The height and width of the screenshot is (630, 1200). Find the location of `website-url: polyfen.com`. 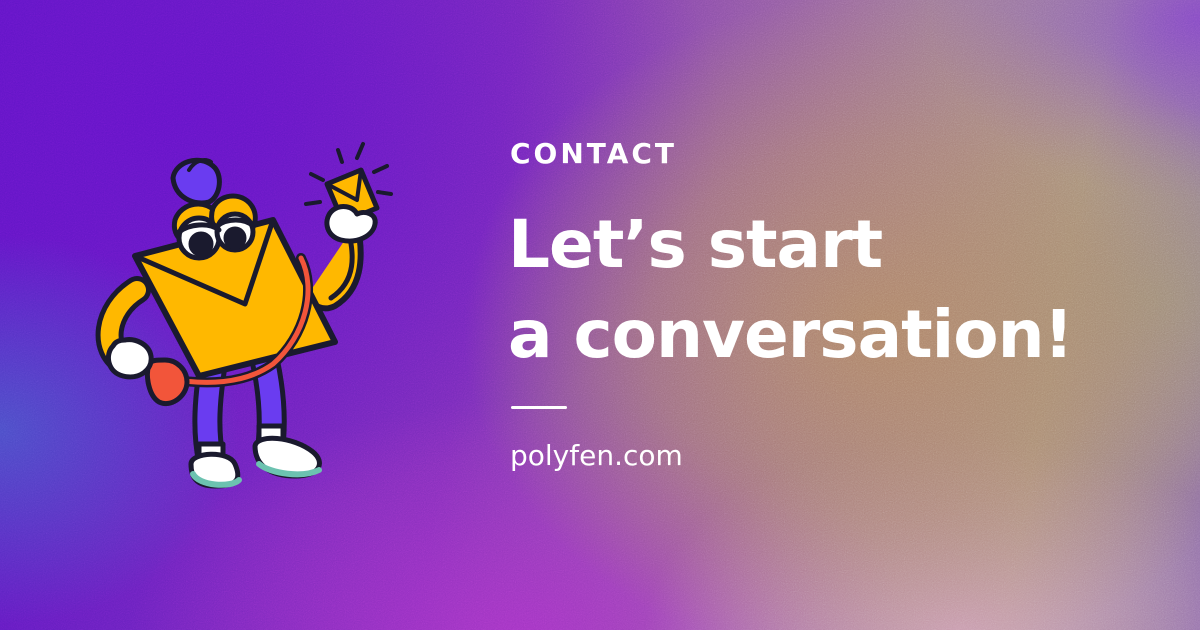

website-url: polyfen.com is located at coordinates (596, 455).